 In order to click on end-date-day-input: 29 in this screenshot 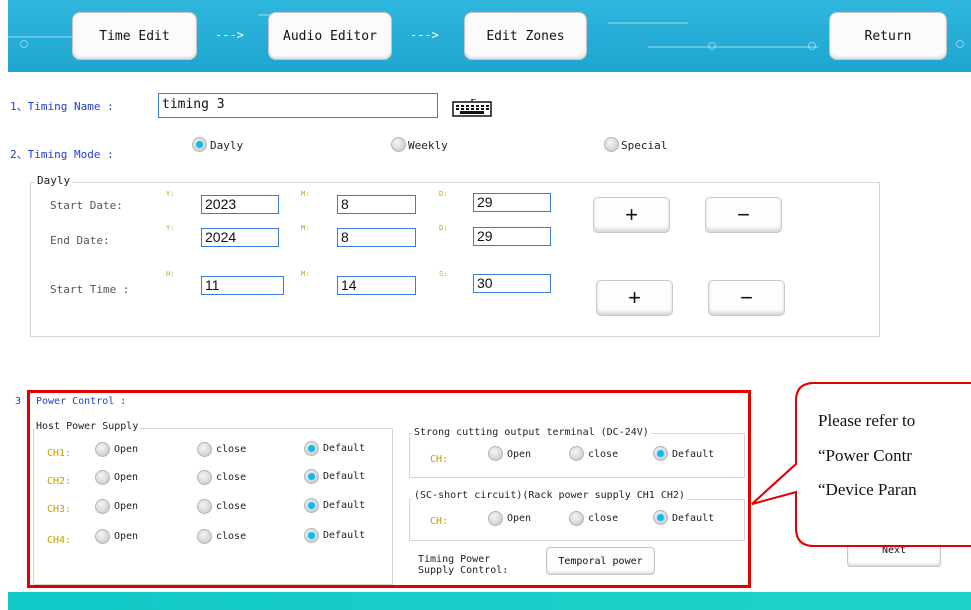, I will do `click(512, 236)`.